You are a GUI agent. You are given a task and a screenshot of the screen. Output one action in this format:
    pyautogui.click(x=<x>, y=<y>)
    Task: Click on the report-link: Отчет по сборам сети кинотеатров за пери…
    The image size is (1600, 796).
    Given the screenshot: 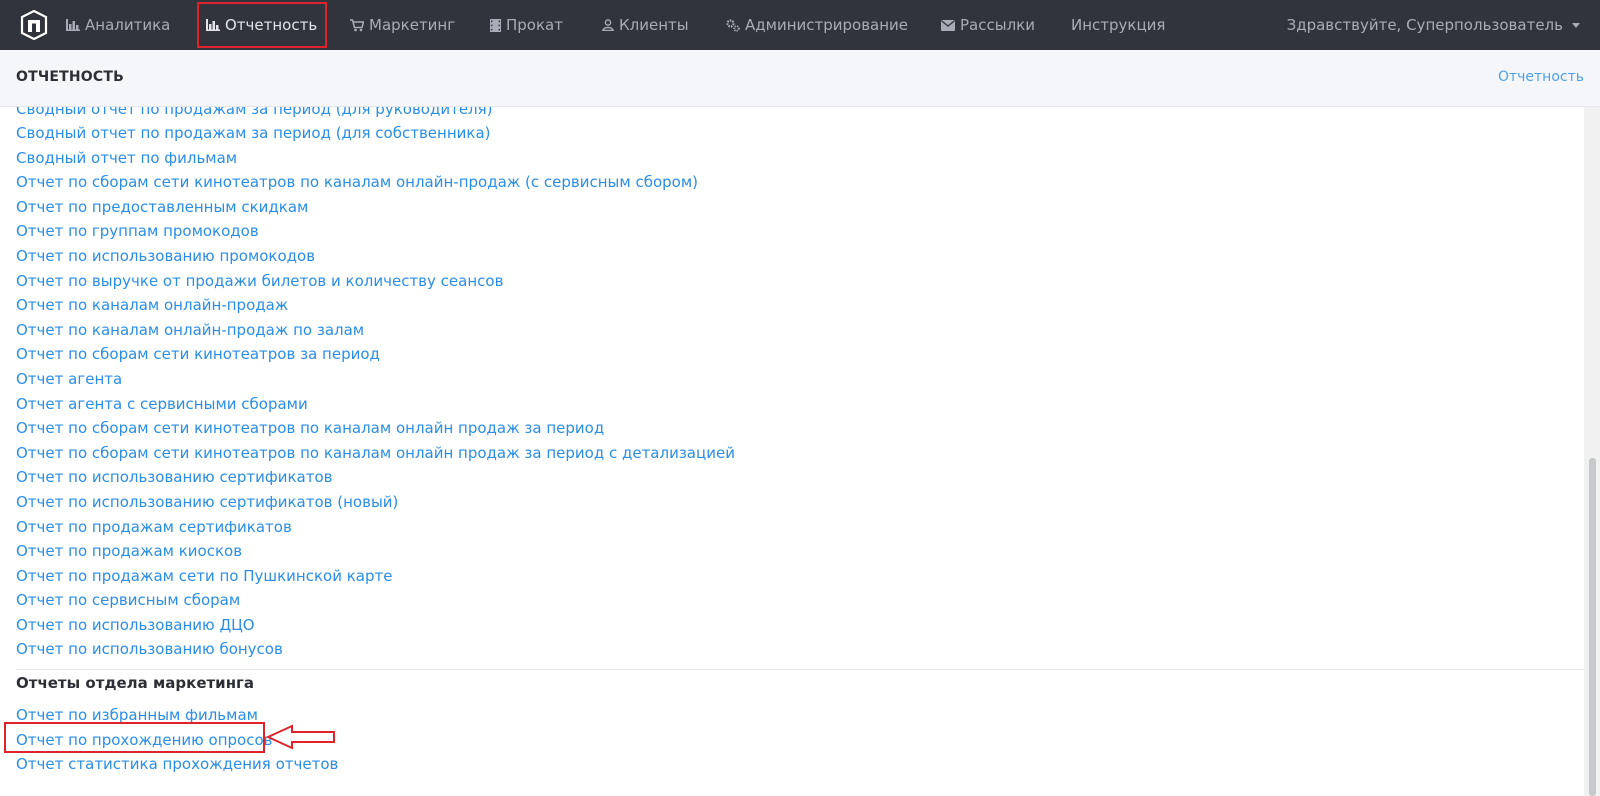 What is the action you would take?
    pyautogui.click(x=375, y=354)
    